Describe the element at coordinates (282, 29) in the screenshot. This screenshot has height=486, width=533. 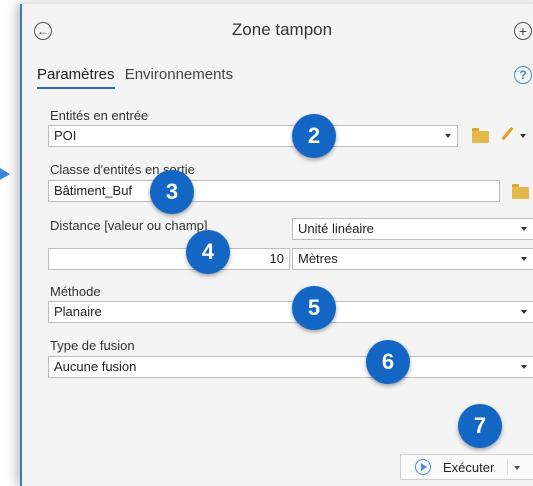
I see `tool-title: Zone tampon` at that location.